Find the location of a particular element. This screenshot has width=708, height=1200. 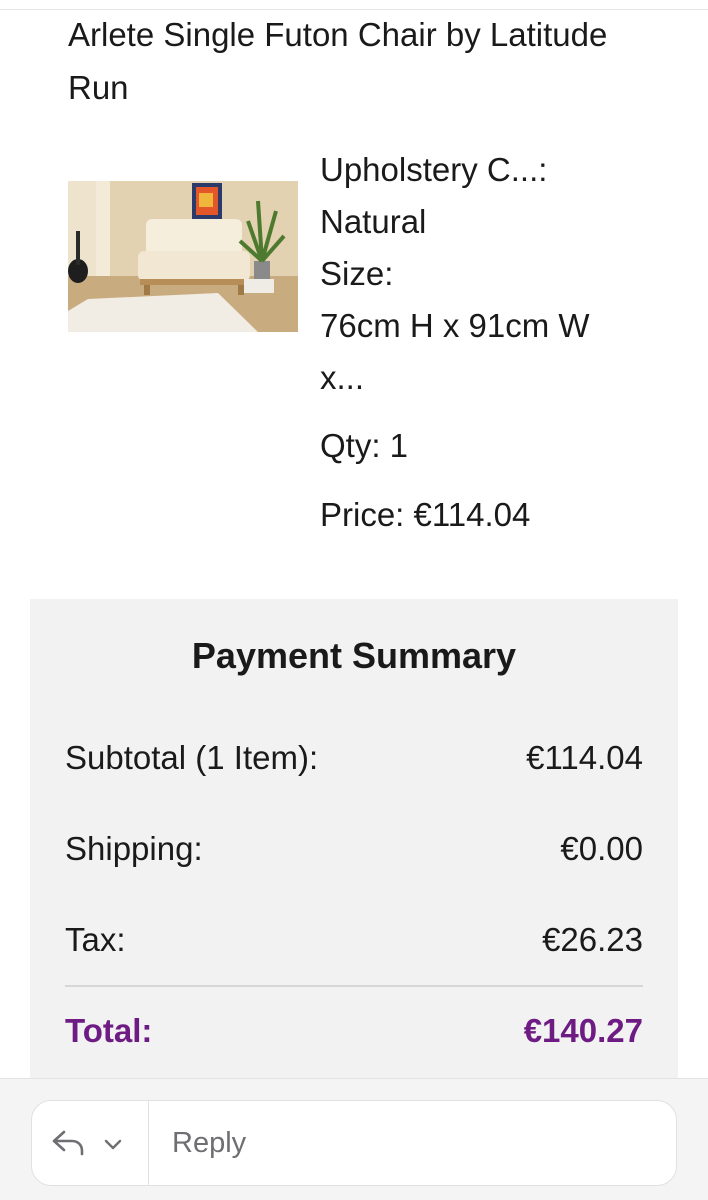

total-label: Total: is located at coordinates (109, 1030).